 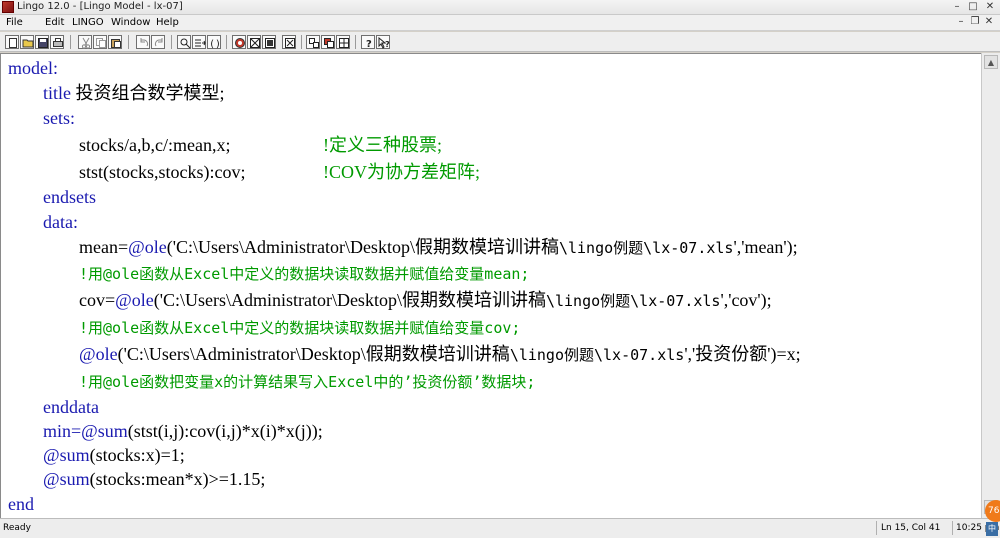 I want to click on save-icon, so click(x=42, y=42).